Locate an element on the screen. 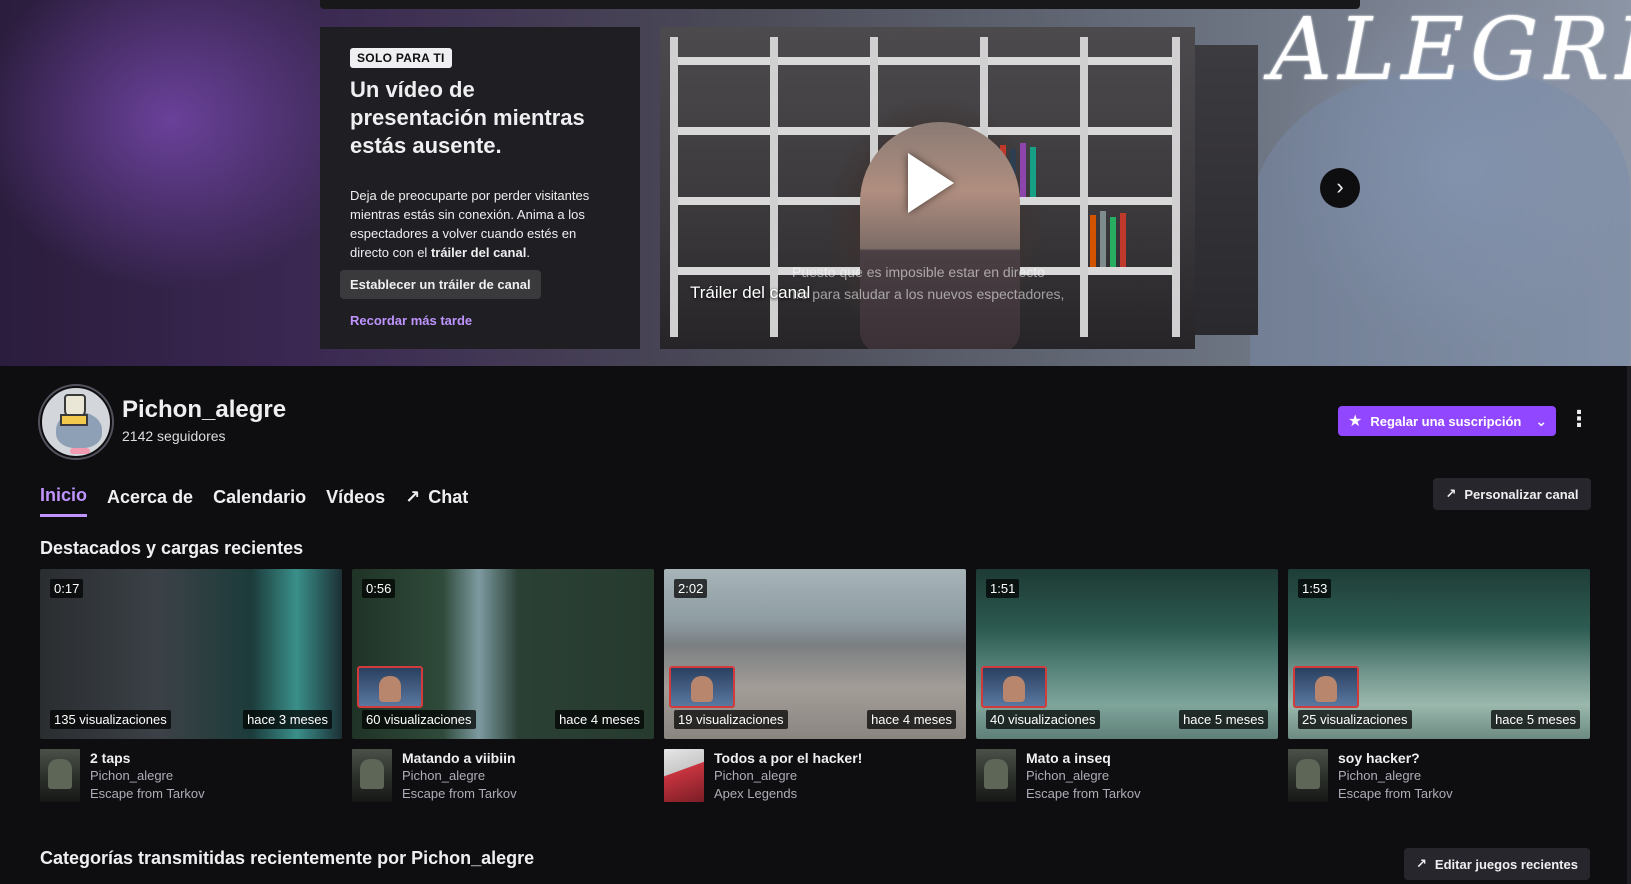  video-views: 135 visualizaciones is located at coordinates (110, 719).